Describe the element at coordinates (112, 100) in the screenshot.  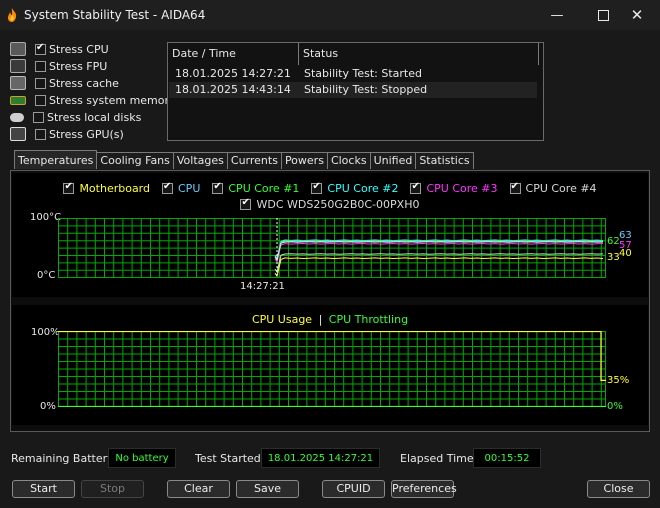
I see `stress-option-label: Stress system memory` at that location.